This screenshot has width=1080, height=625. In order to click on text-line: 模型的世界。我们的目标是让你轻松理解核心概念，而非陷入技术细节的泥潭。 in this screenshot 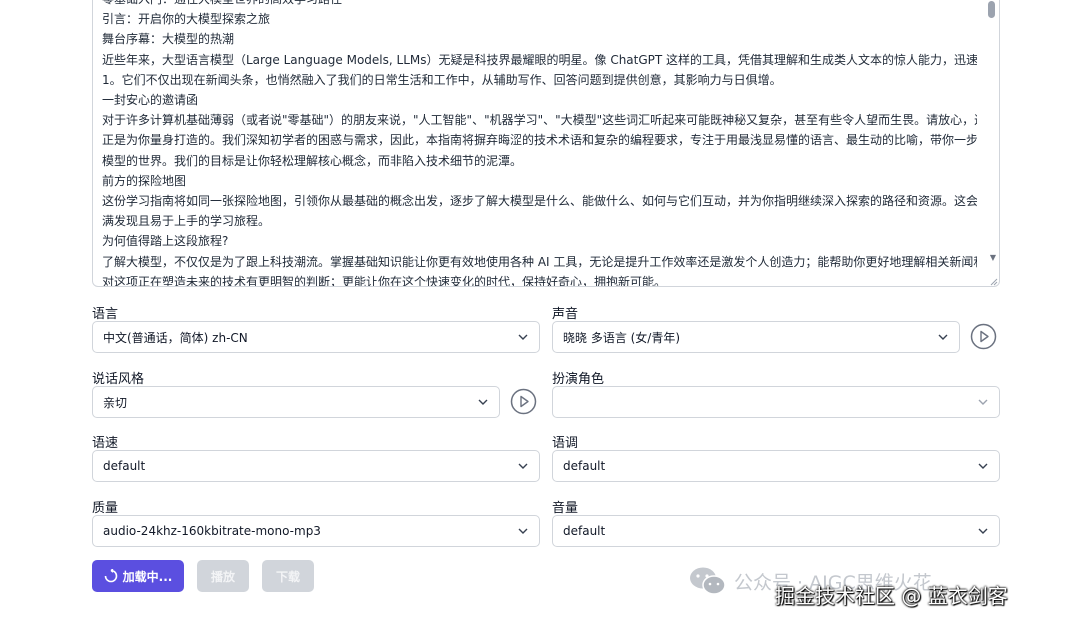, I will do `click(312, 160)`.